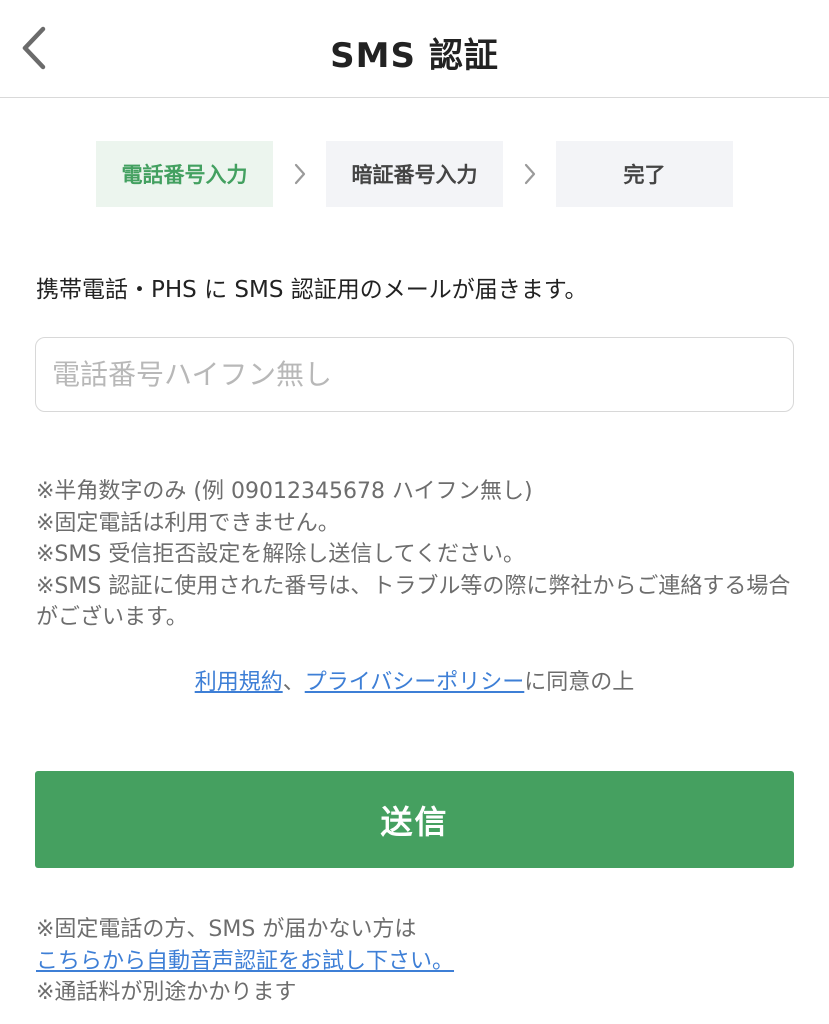  I want to click on step-indicator: 電話番号入力 暗証番号入力 完了, so click(414, 174).